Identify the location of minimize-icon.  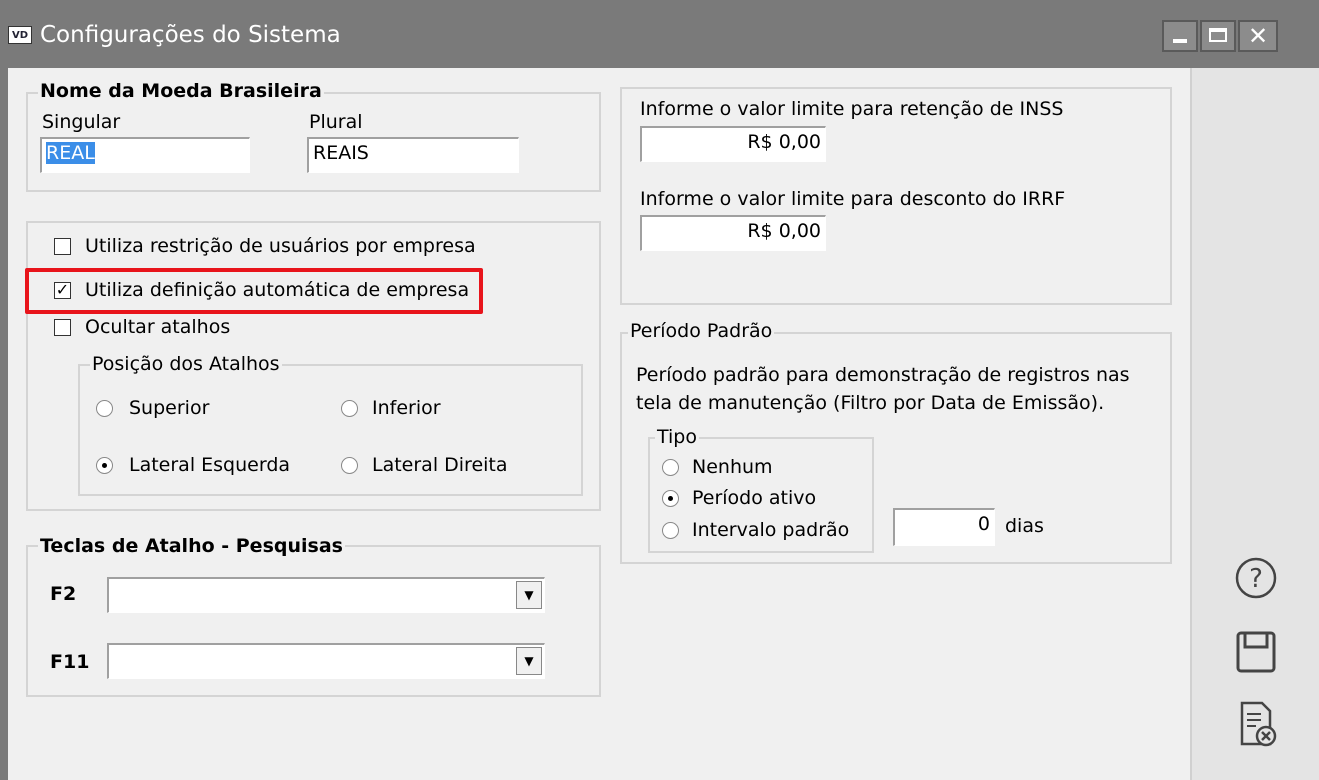
(1180, 41).